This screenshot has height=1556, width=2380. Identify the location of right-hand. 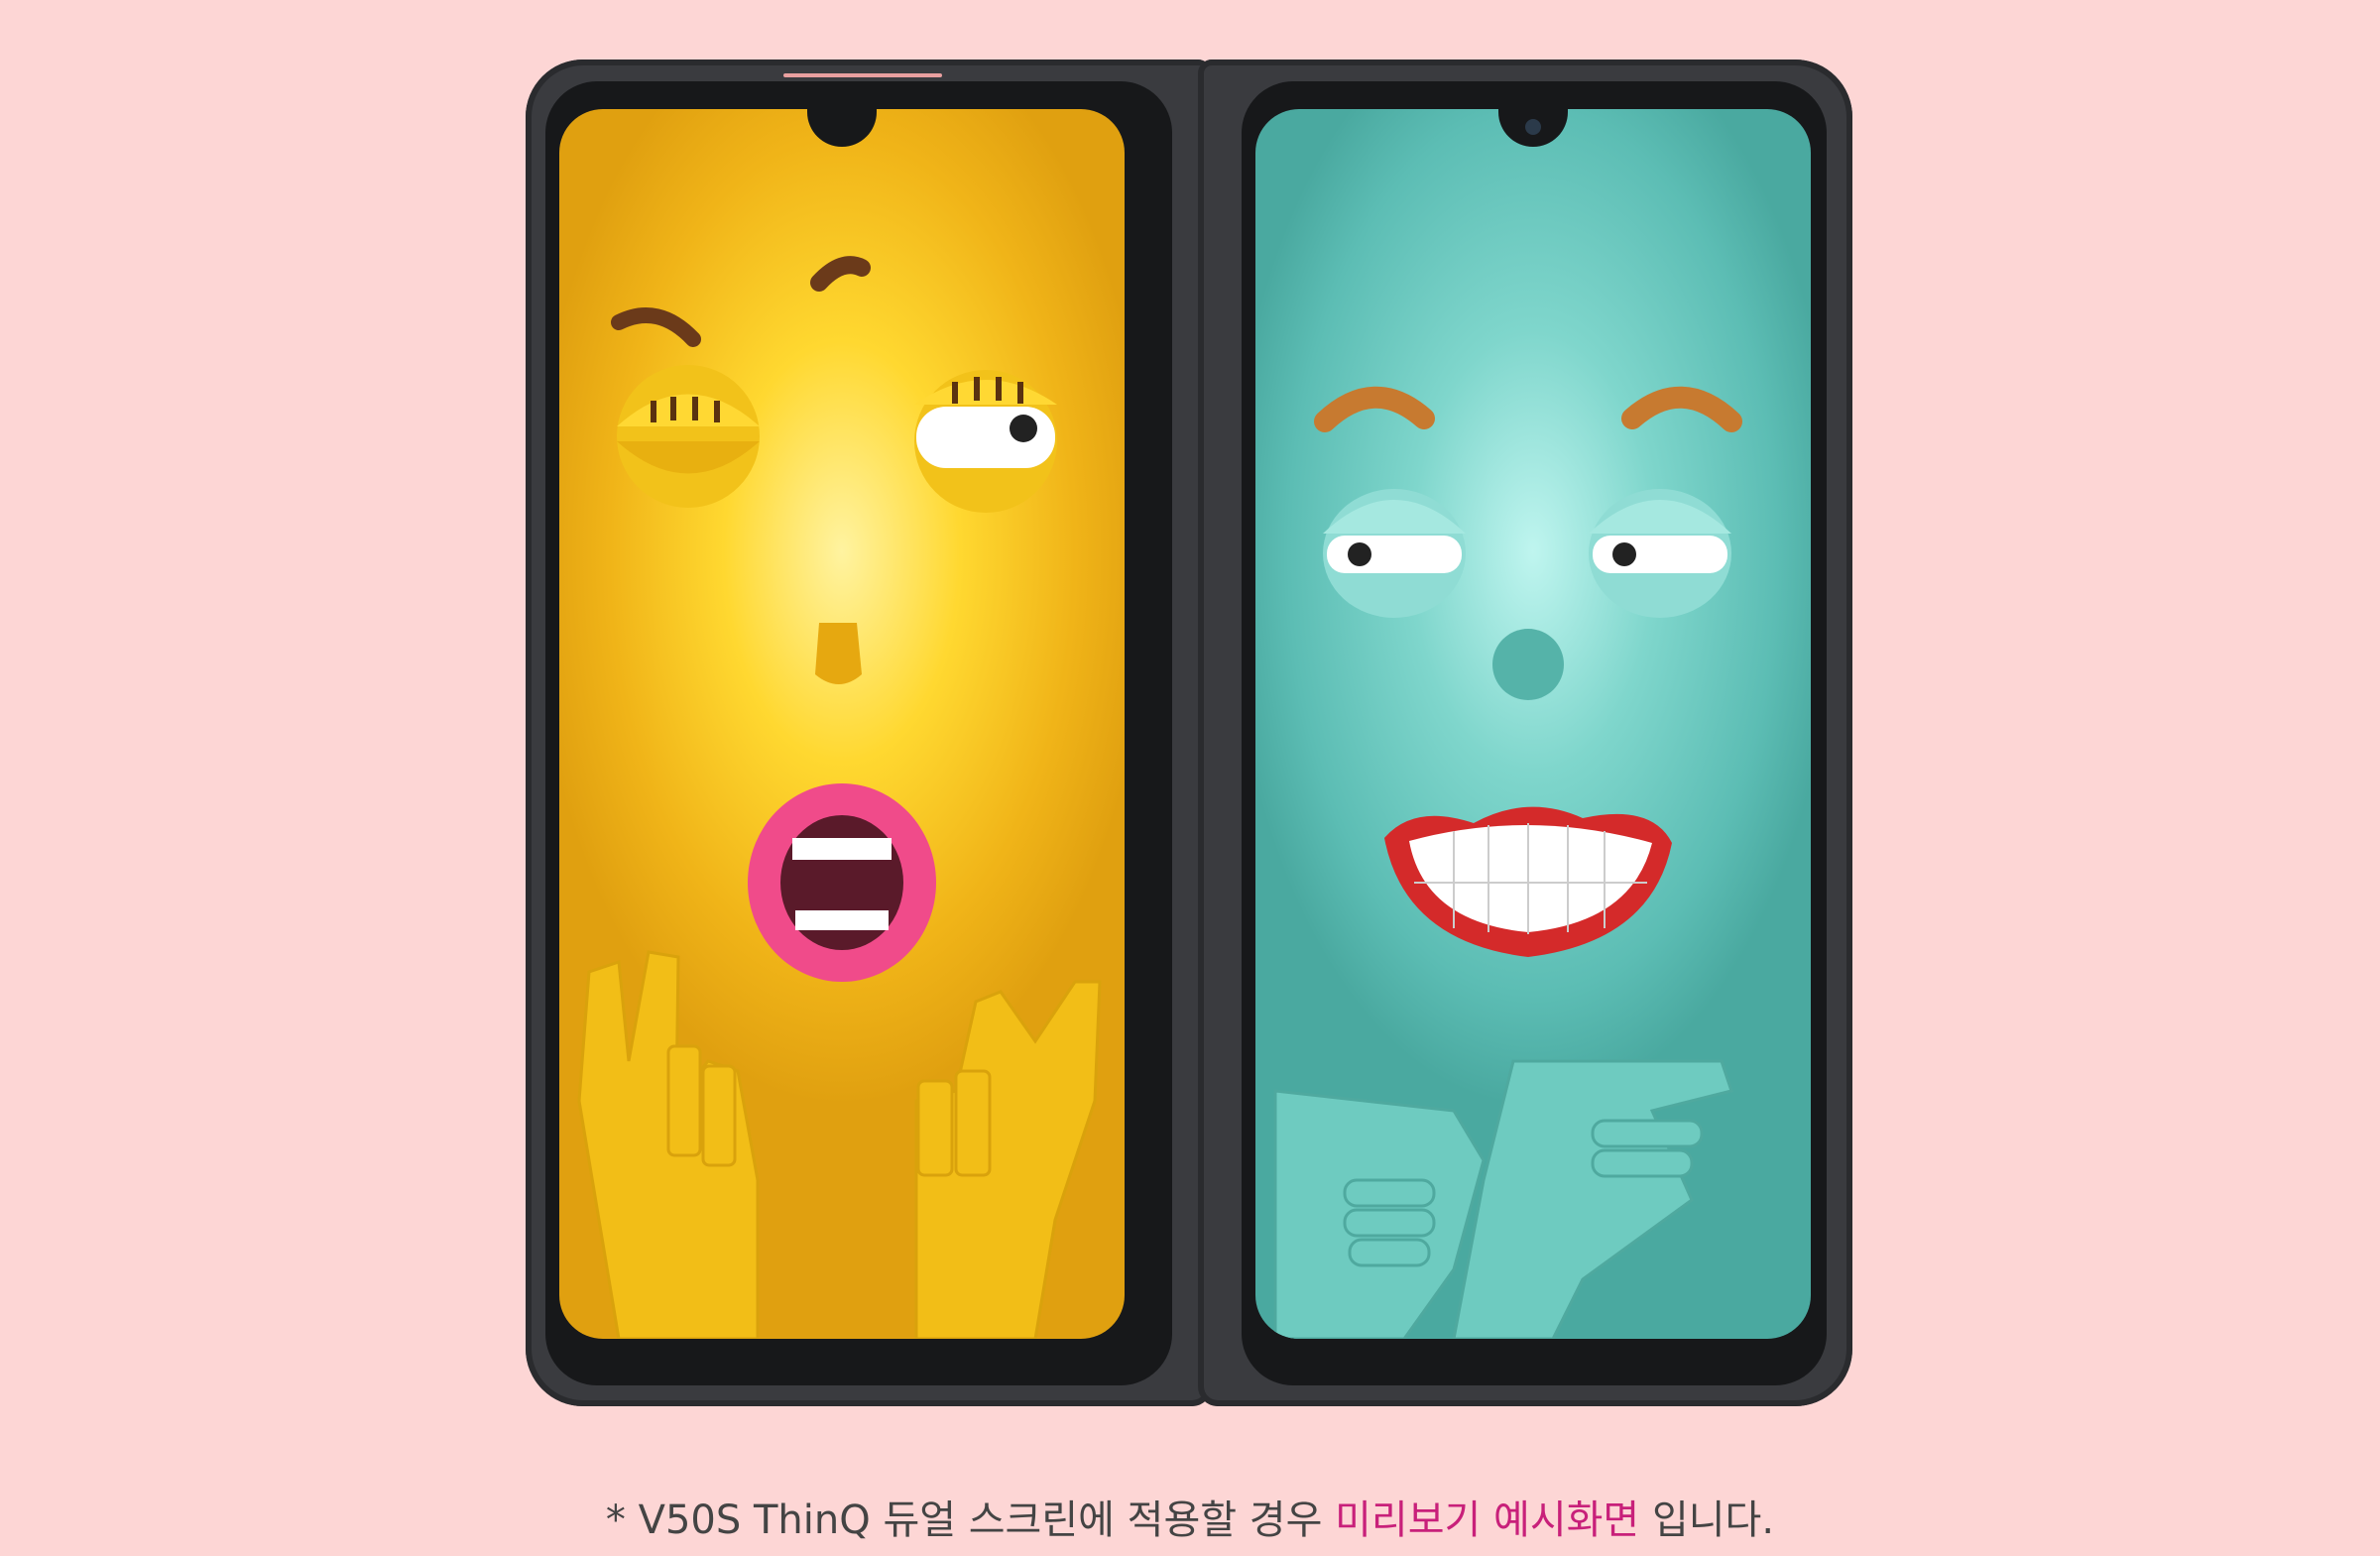
(1008, 1159).